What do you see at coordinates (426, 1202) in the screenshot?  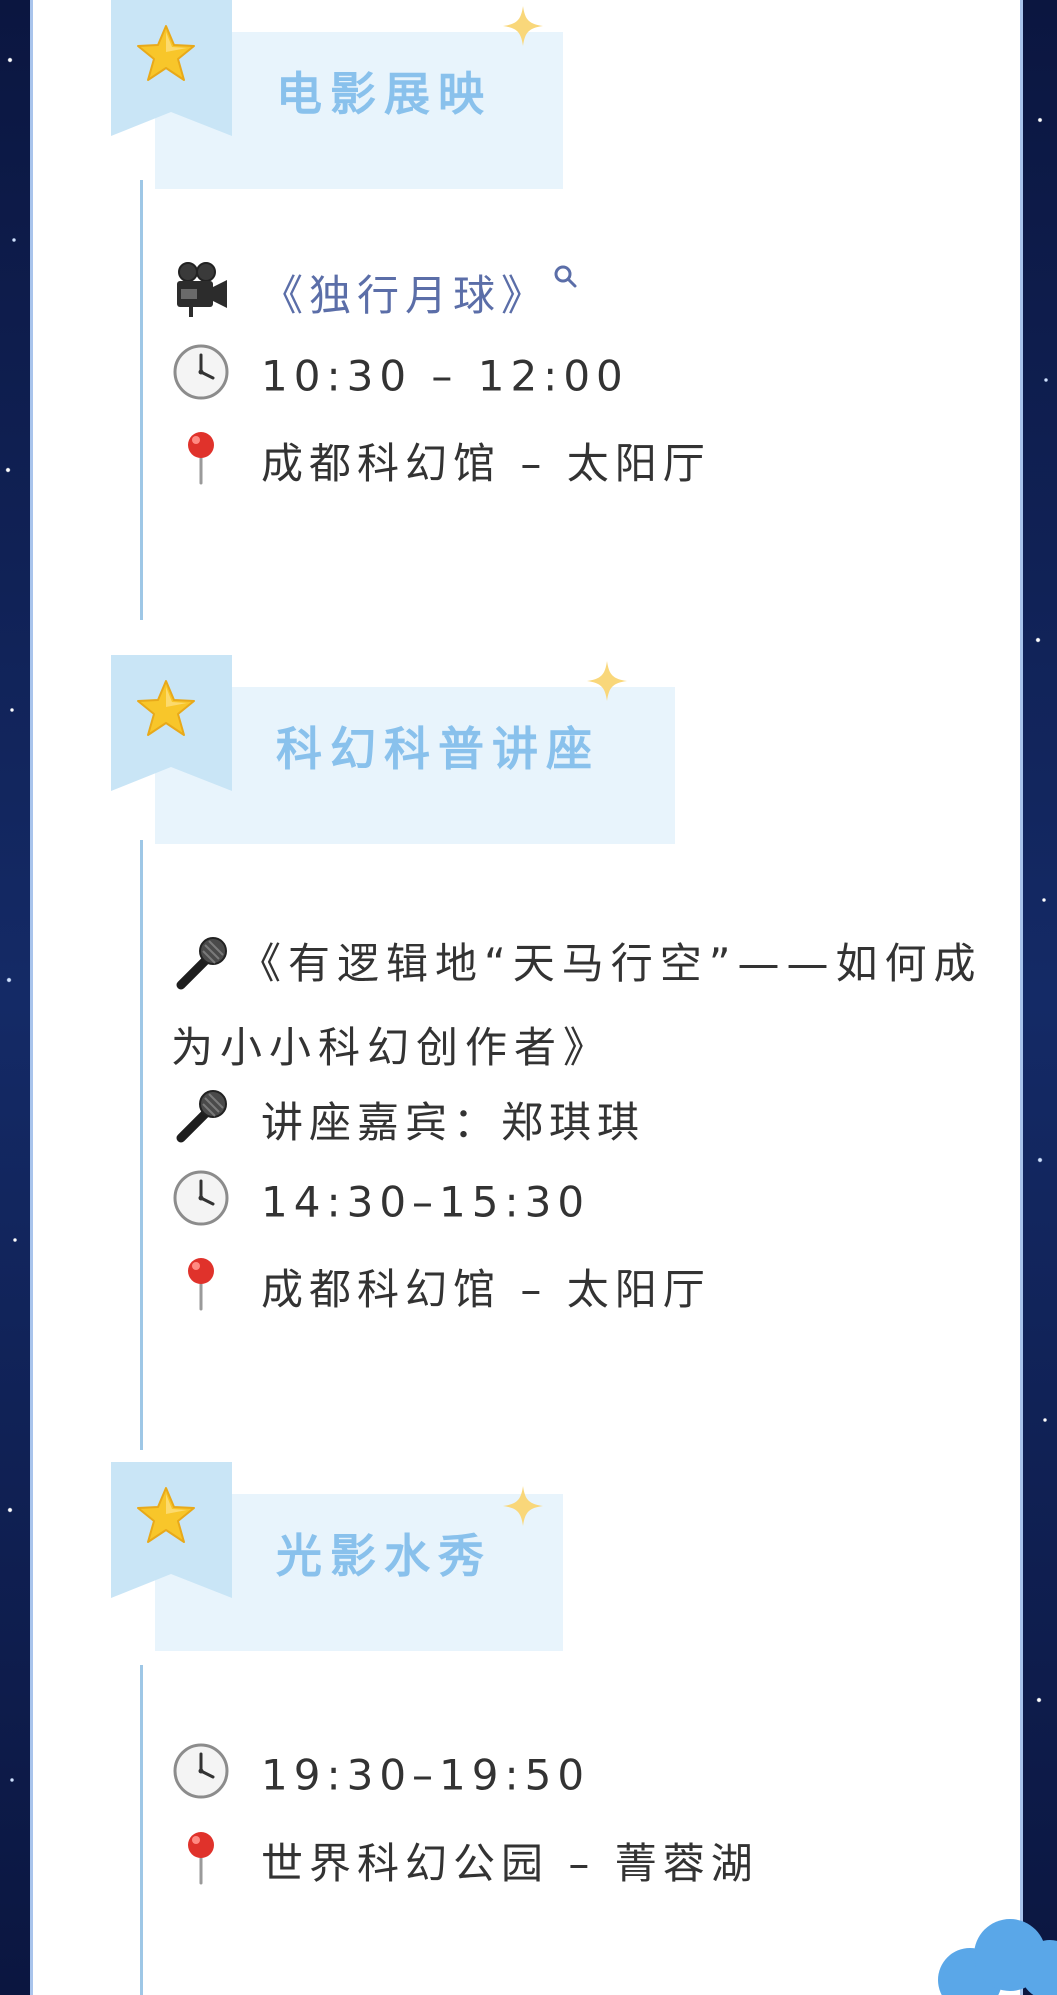 I see `time-text: 14:30–15:30` at bounding box center [426, 1202].